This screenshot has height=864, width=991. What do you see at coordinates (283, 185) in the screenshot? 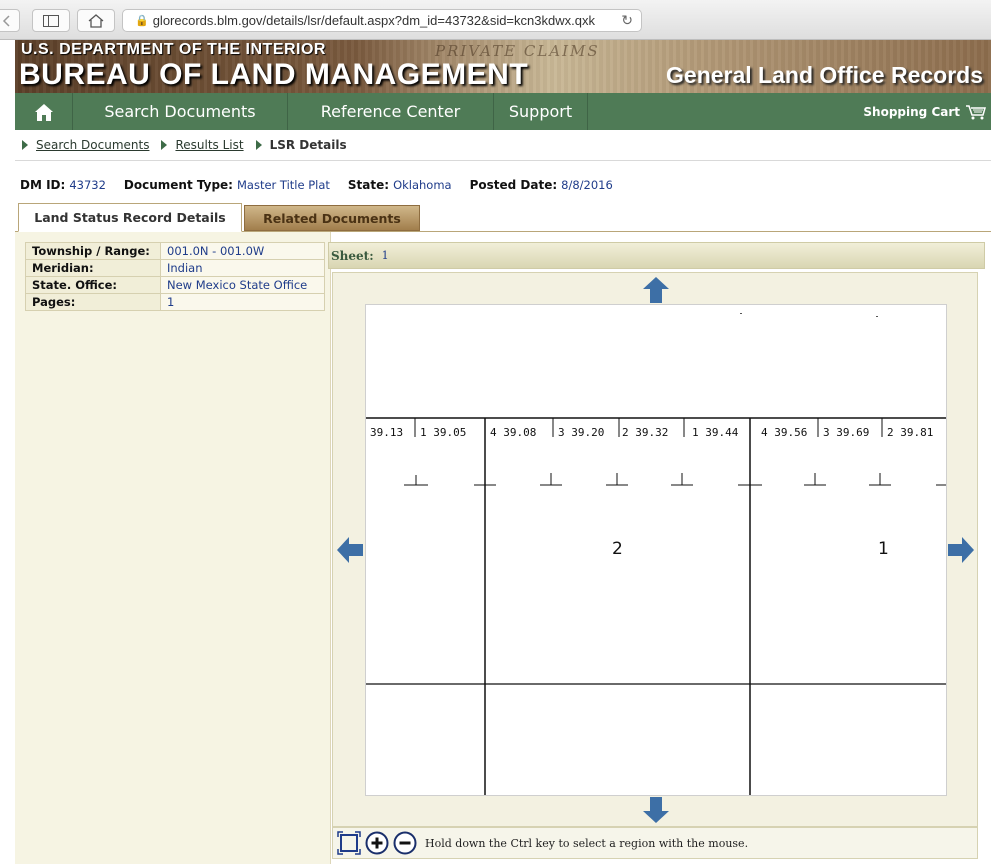
I see `document-type-value: Master Title Plat` at bounding box center [283, 185].